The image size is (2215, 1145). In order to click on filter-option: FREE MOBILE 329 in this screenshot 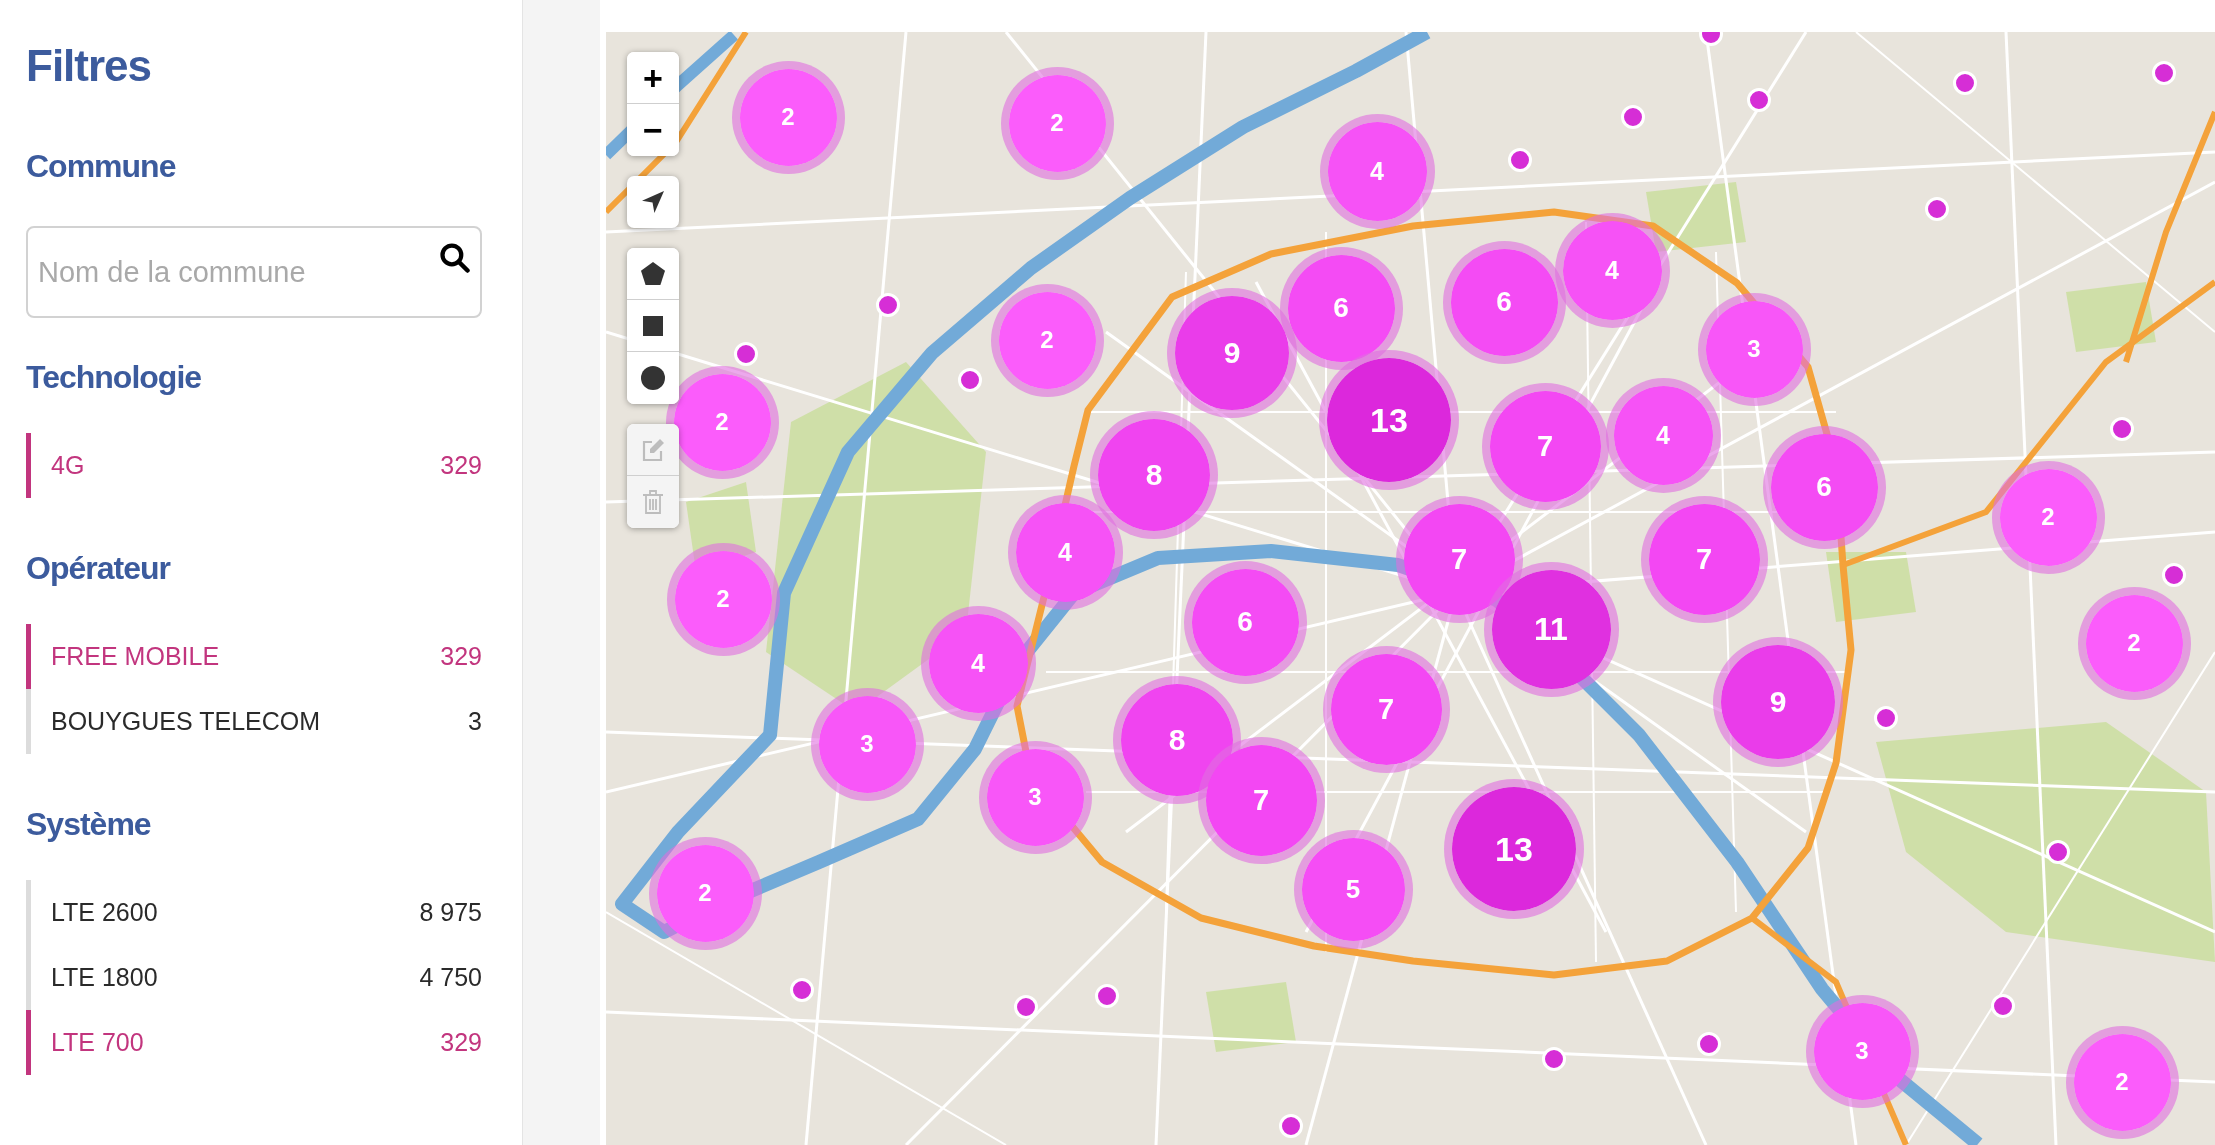, I will do `click(254, 656)`.